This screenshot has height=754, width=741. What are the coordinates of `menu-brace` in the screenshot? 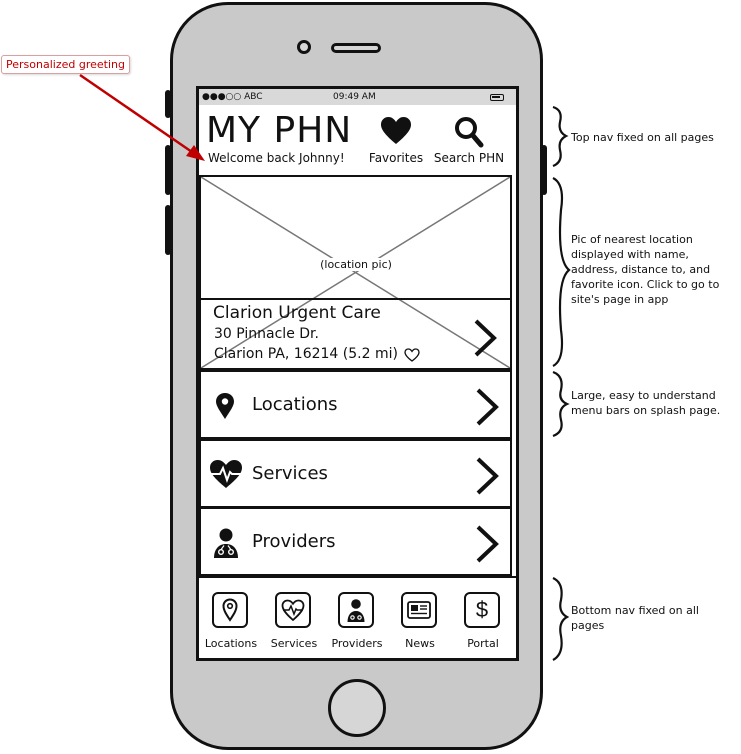 It's located at (561, 404).